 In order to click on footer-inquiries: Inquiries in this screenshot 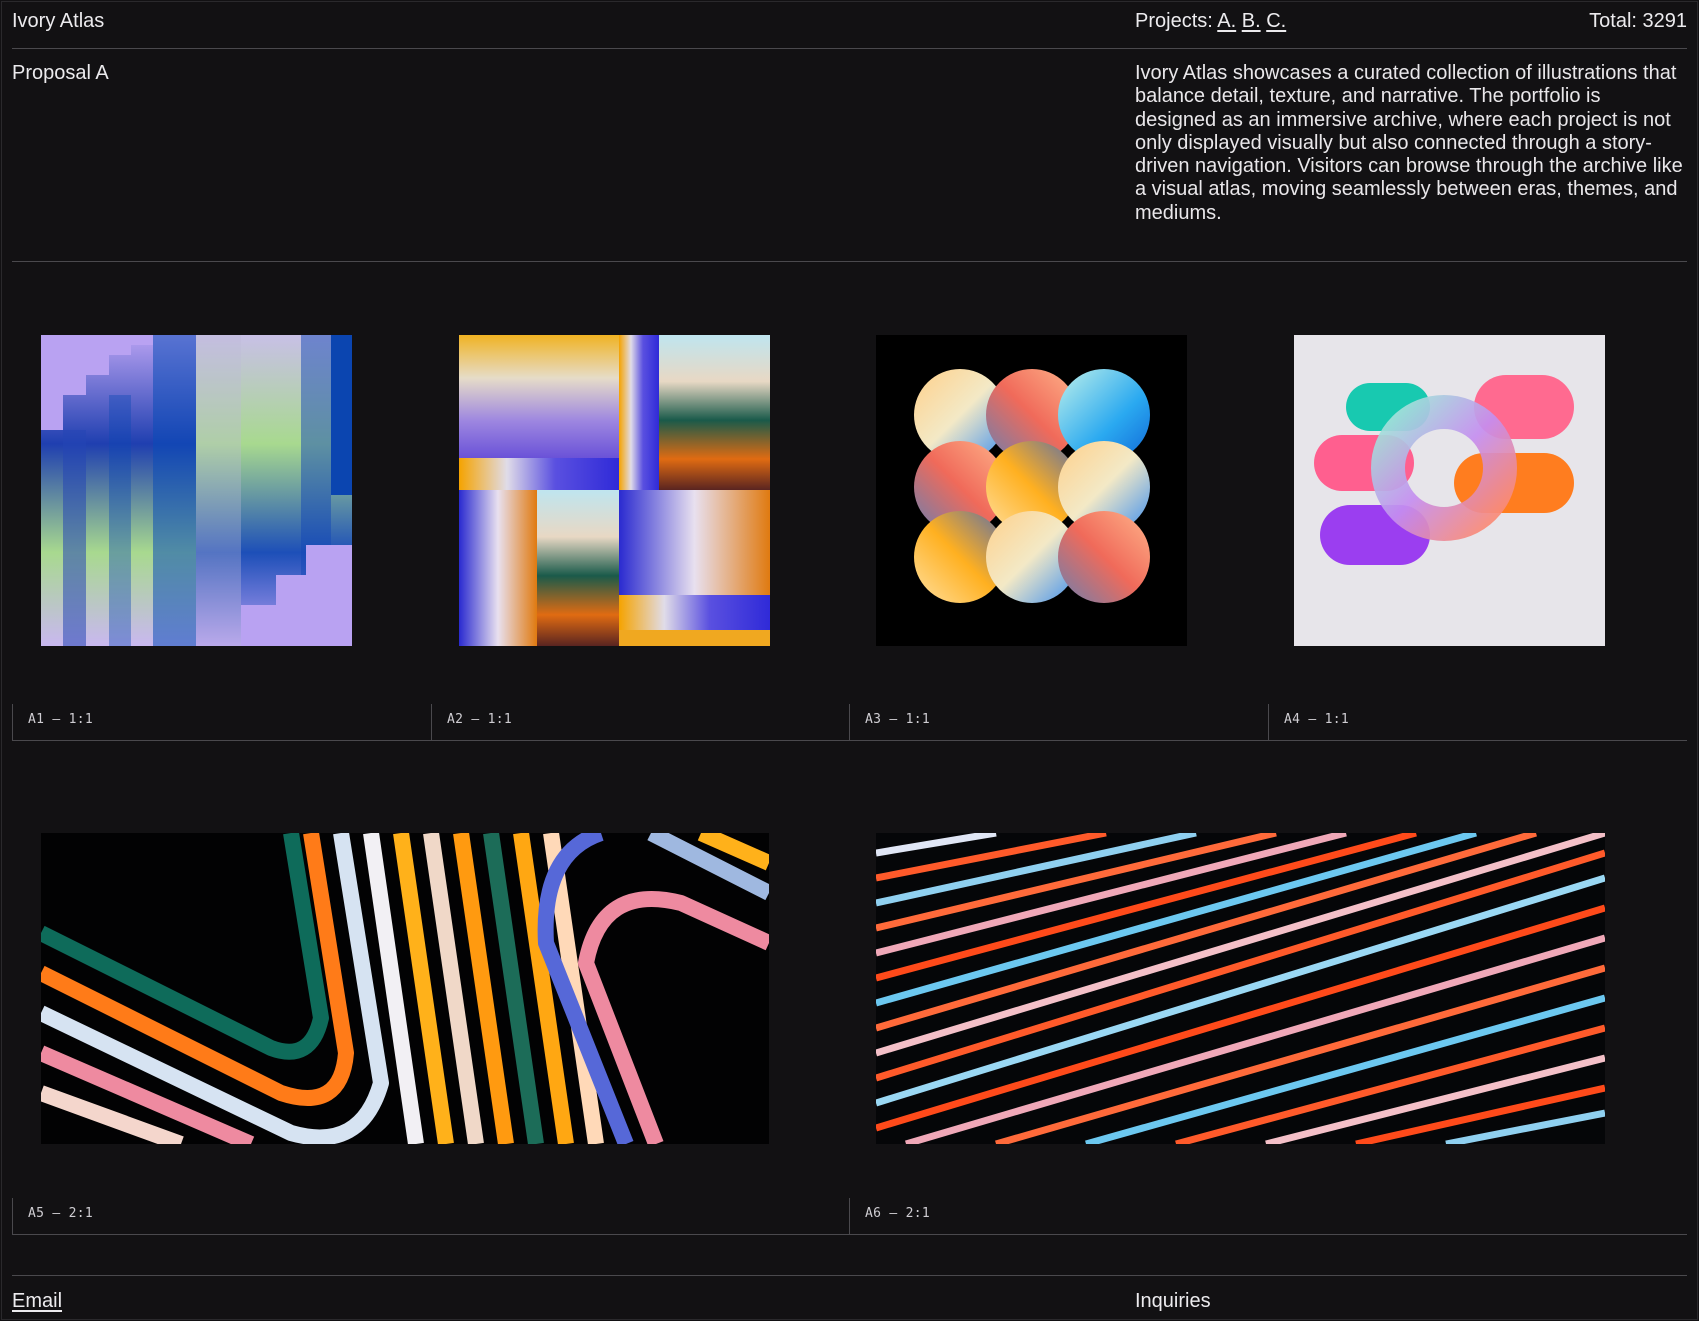, I will do `click(1173, 1301)`.